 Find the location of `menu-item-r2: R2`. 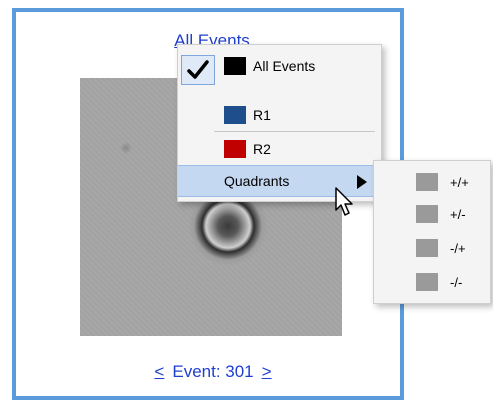

menu-item-r2: R2 is located at coordinates (279, 149).